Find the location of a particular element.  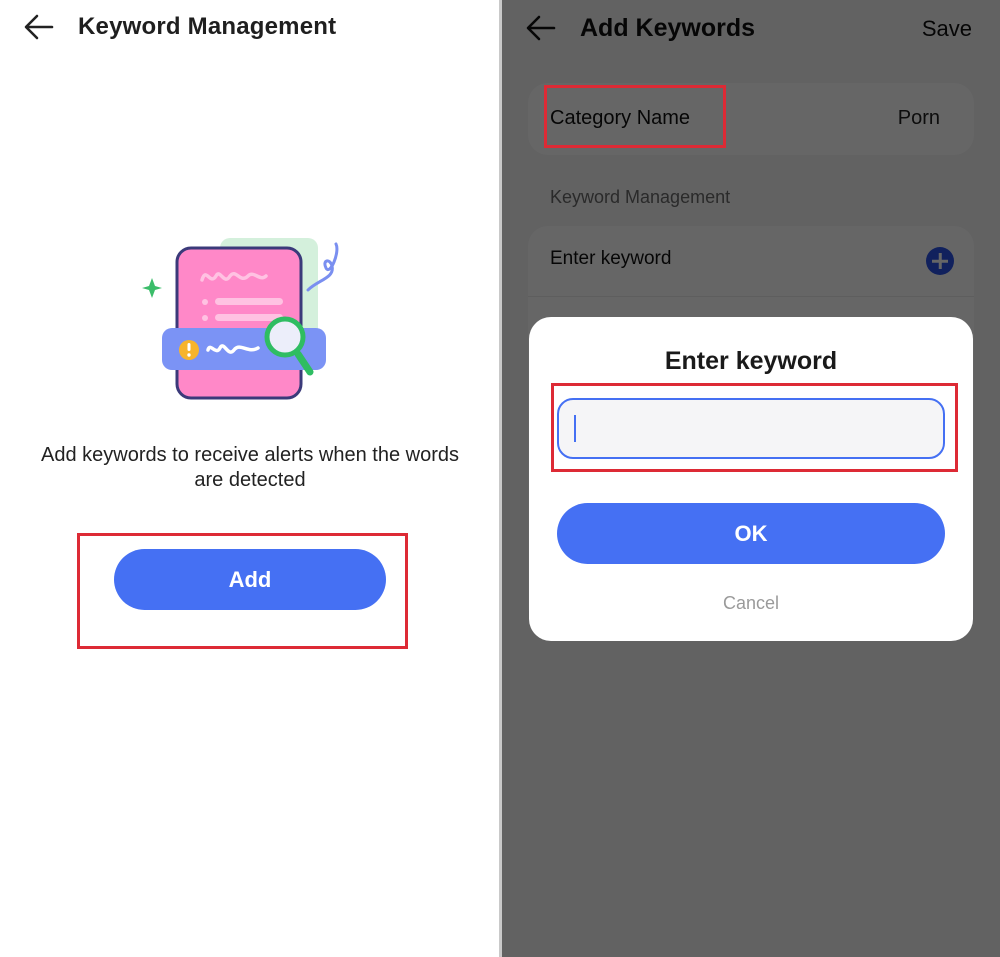

page-title: Keyword Management is located at coordinates (207, 26).